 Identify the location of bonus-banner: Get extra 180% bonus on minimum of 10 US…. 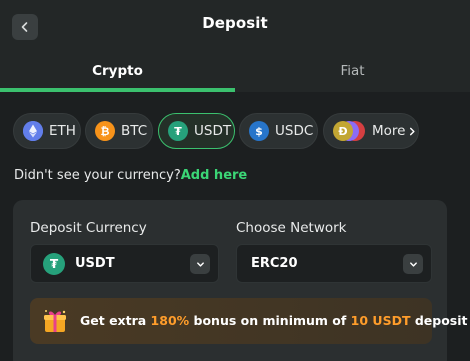
(249, 321).